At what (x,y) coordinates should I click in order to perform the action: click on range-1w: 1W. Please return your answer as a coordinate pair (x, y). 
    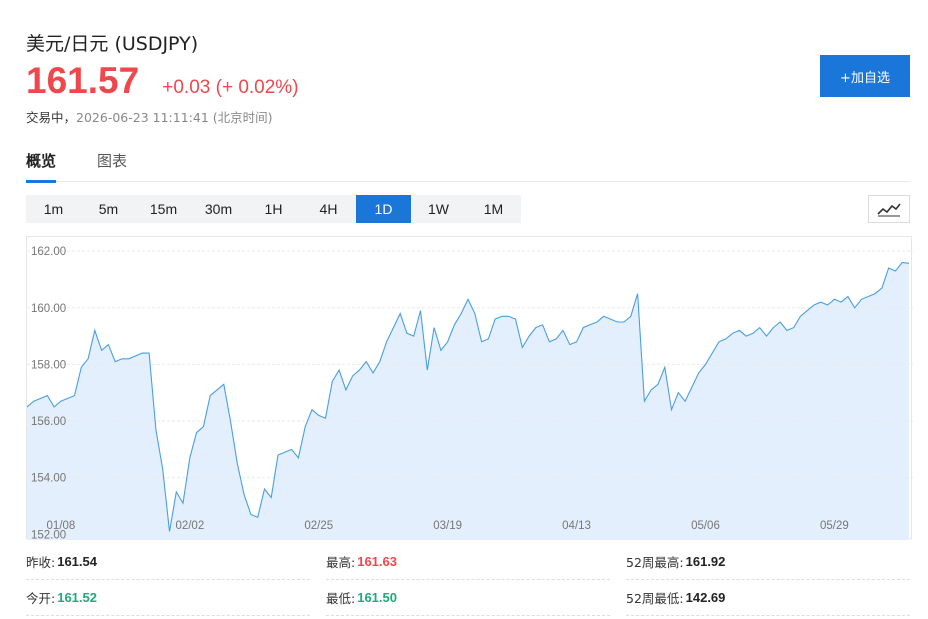
    Looking at the image, I should click on (438, 209).